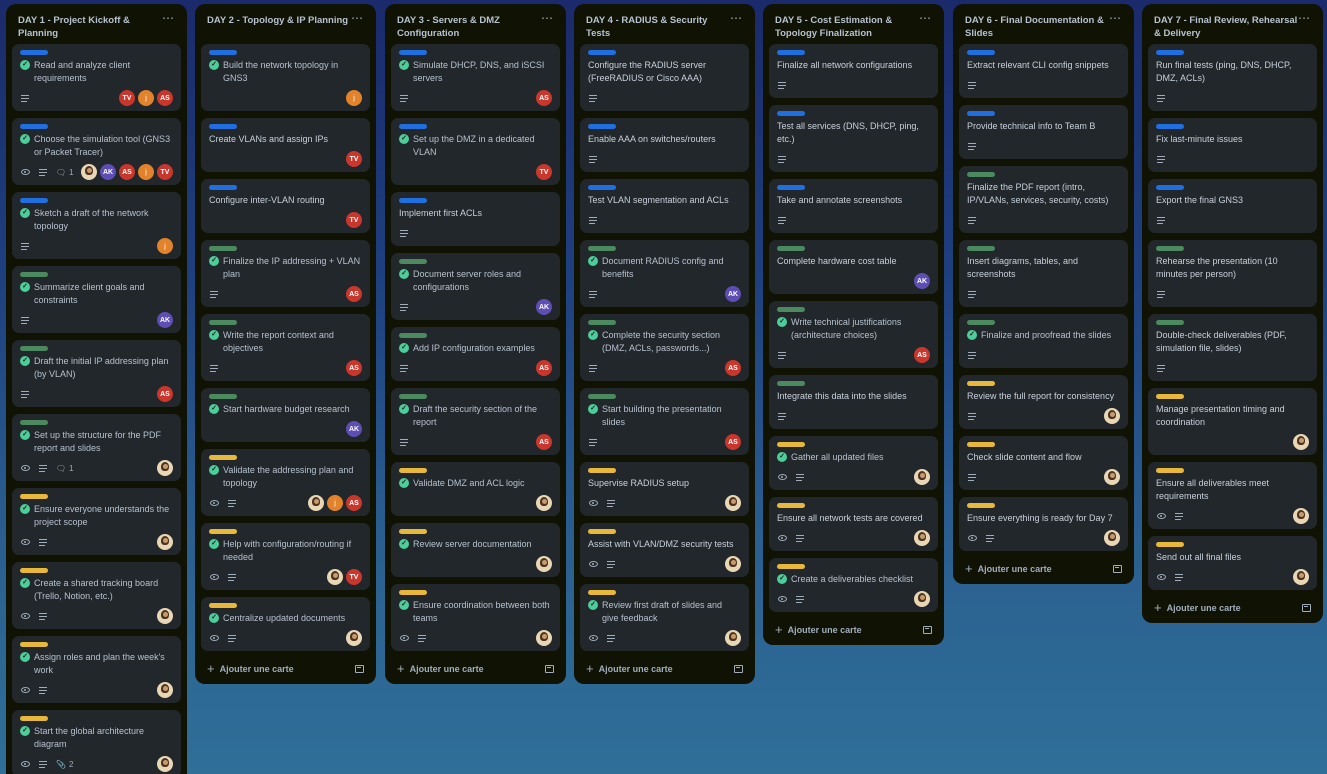  Describe the element at coordinates (96, 225) in the screenshot. I see `card: ✓ Sketch a draft of the network topology j` at that location.